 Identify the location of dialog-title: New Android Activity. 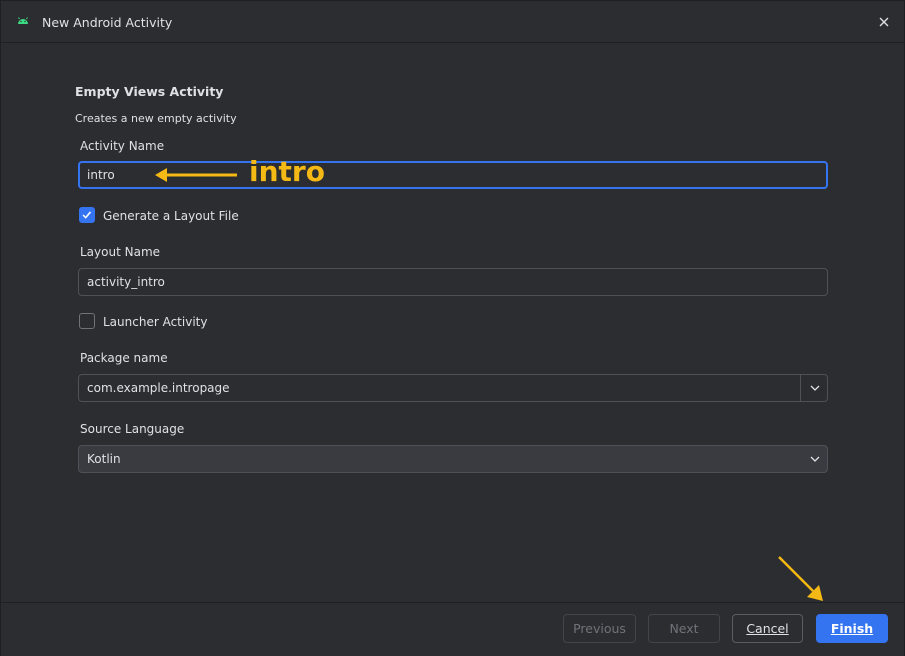
(107, 22).